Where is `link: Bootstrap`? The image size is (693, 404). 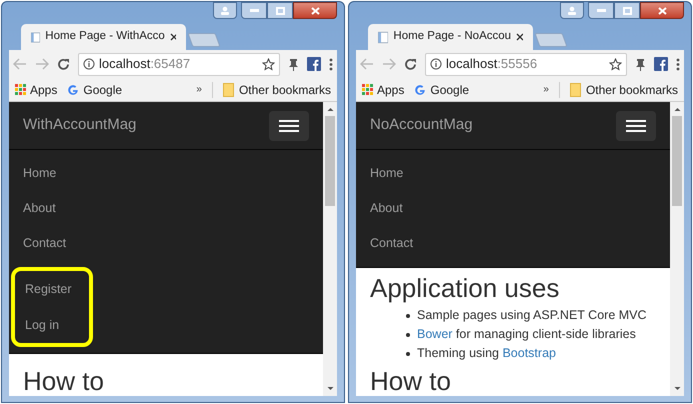
link: Bootstrap is located at coordinates (529, 353).